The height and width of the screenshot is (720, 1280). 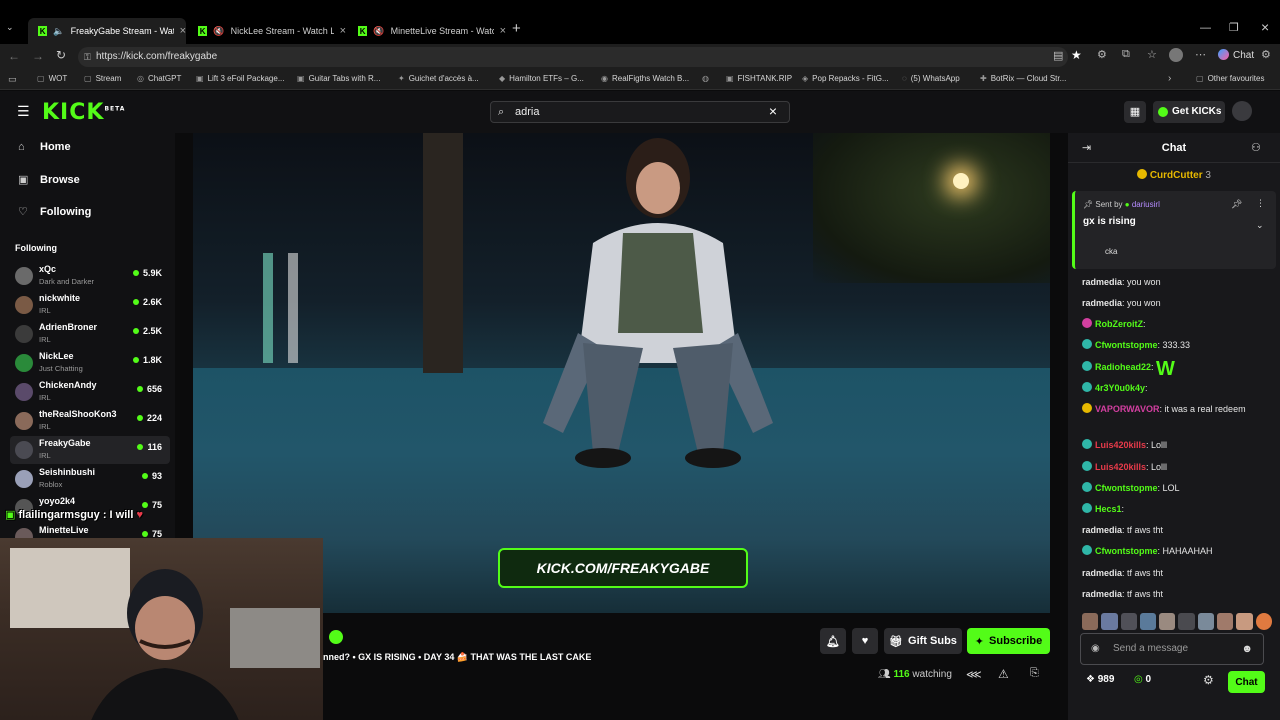 What do you see at coordinates (1247, 649) in the screenshot?
I see `emoji-picker-icon: ☻` at bounding box center [1247, 649].